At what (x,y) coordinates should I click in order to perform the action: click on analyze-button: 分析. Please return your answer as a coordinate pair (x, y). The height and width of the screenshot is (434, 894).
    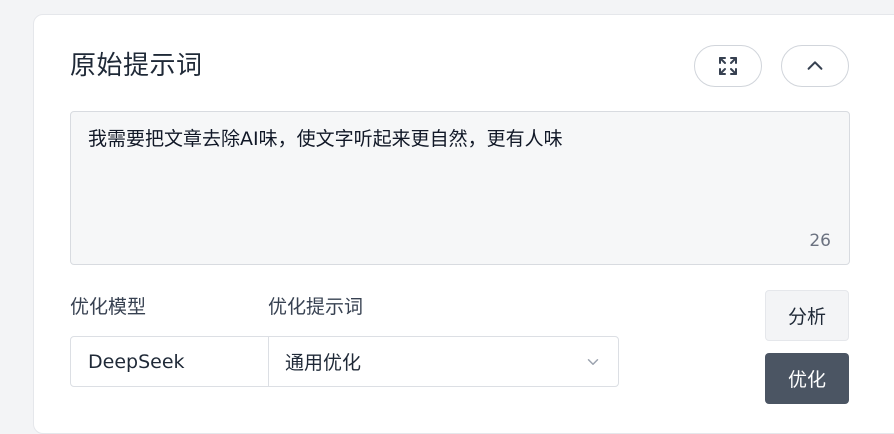
    Looking at the image, I should click on (807, 315).